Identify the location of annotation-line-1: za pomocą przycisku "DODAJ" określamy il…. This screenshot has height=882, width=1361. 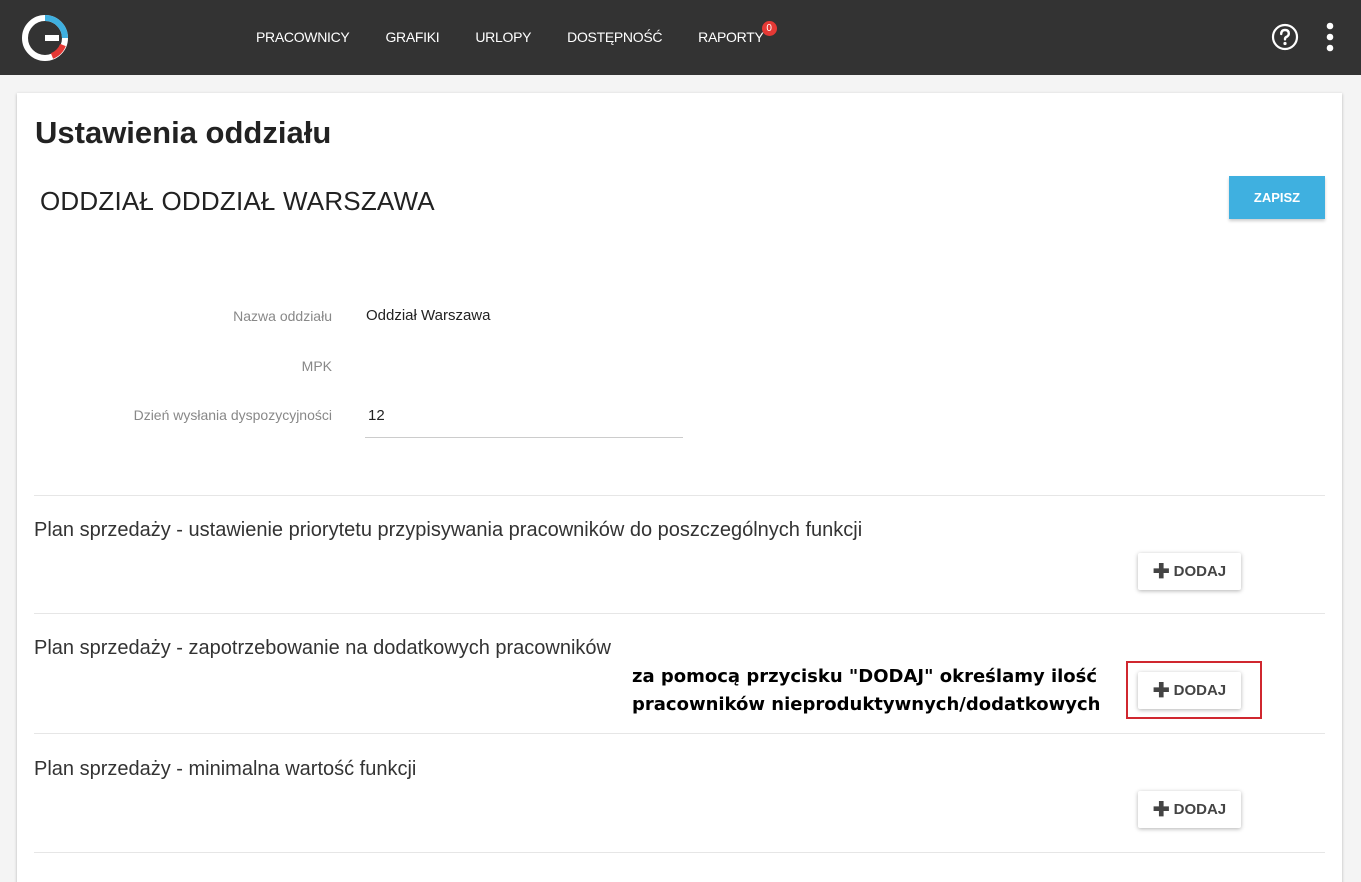
(865, 676).